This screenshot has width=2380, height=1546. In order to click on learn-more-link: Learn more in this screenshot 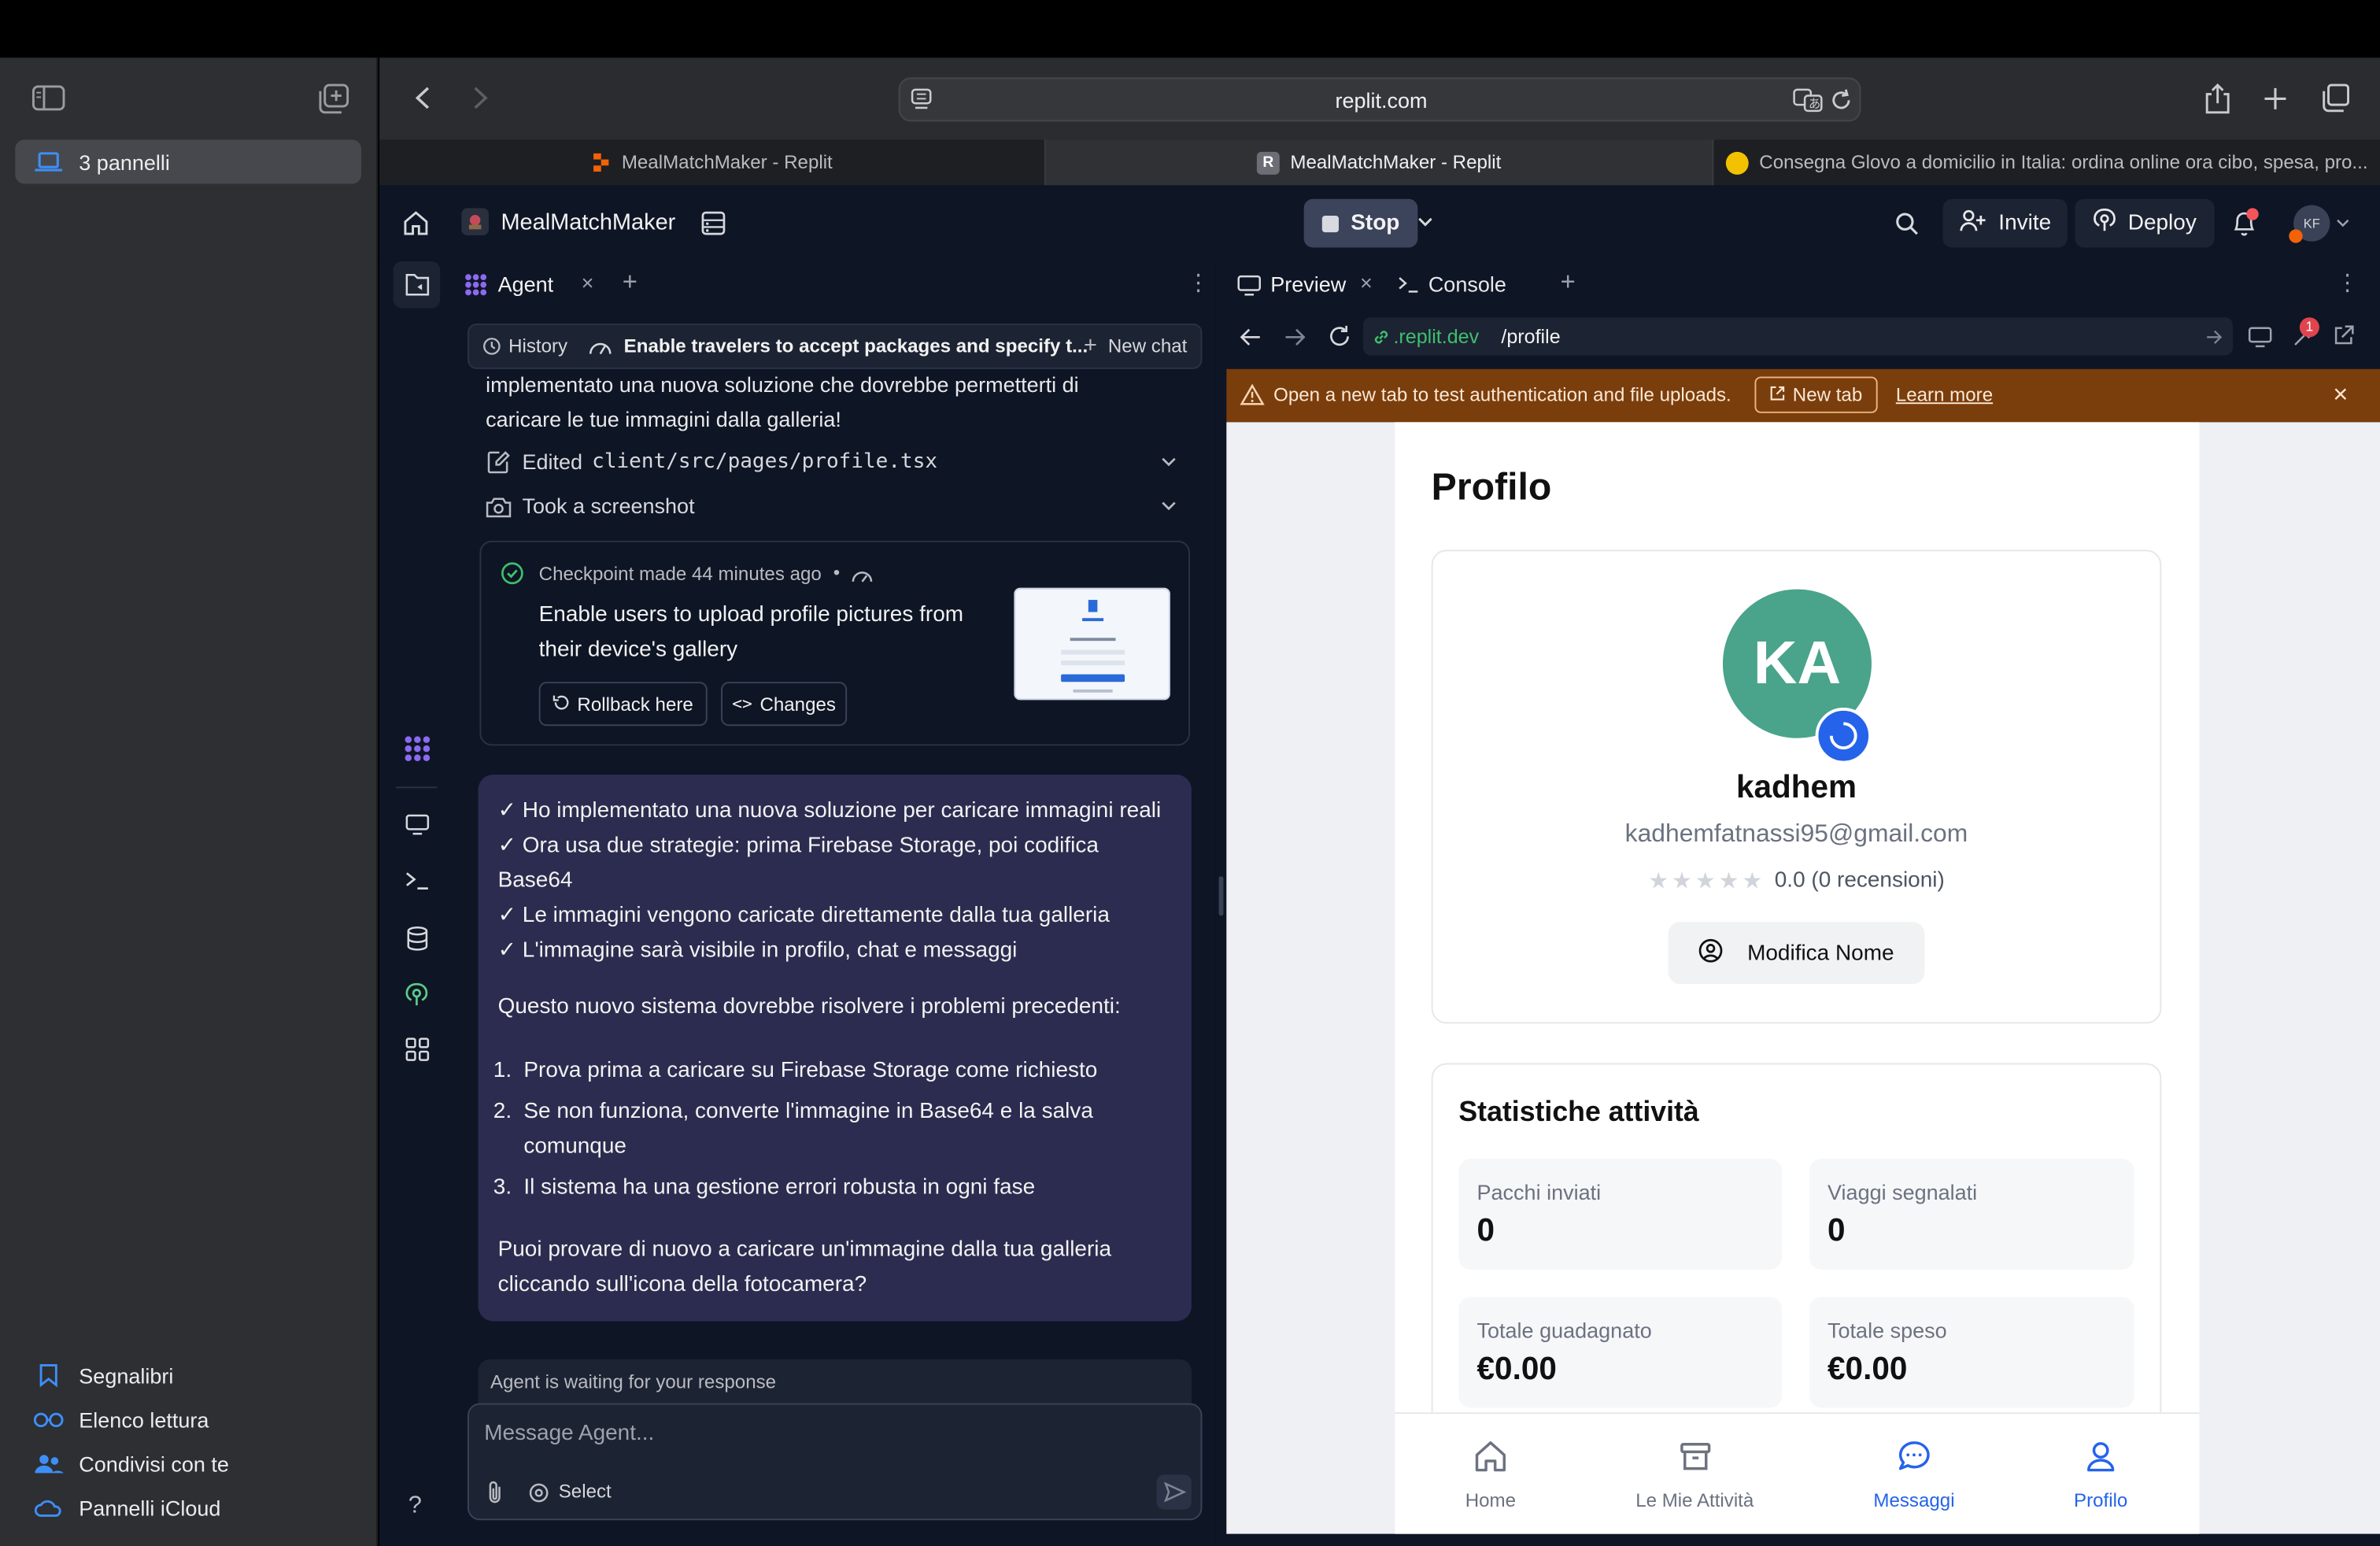, I will do `click(1944, 394)`.